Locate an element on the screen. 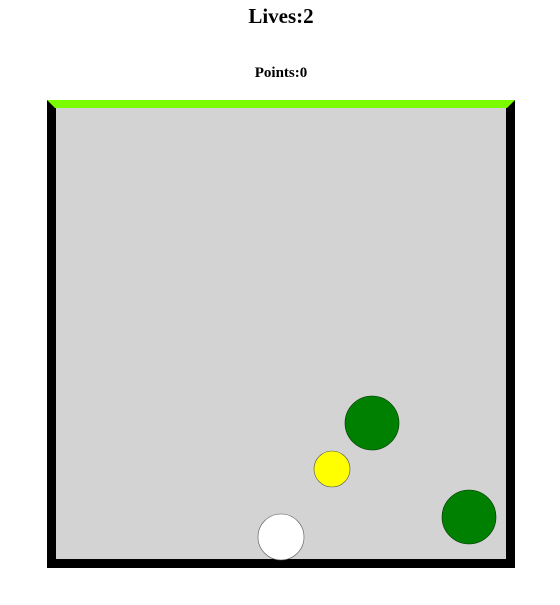 This screenshot has height=605, width=560. lives-counter: Lives:2 is located at coordinates (281, 16).